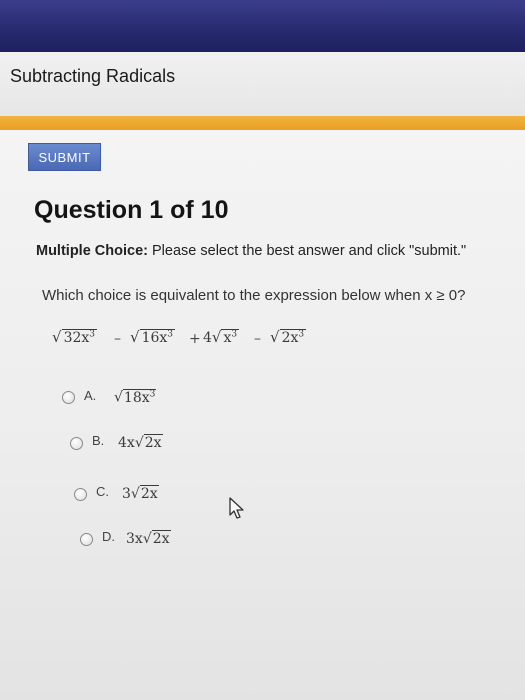  I want to click on accent-strip, so click(262, 123).